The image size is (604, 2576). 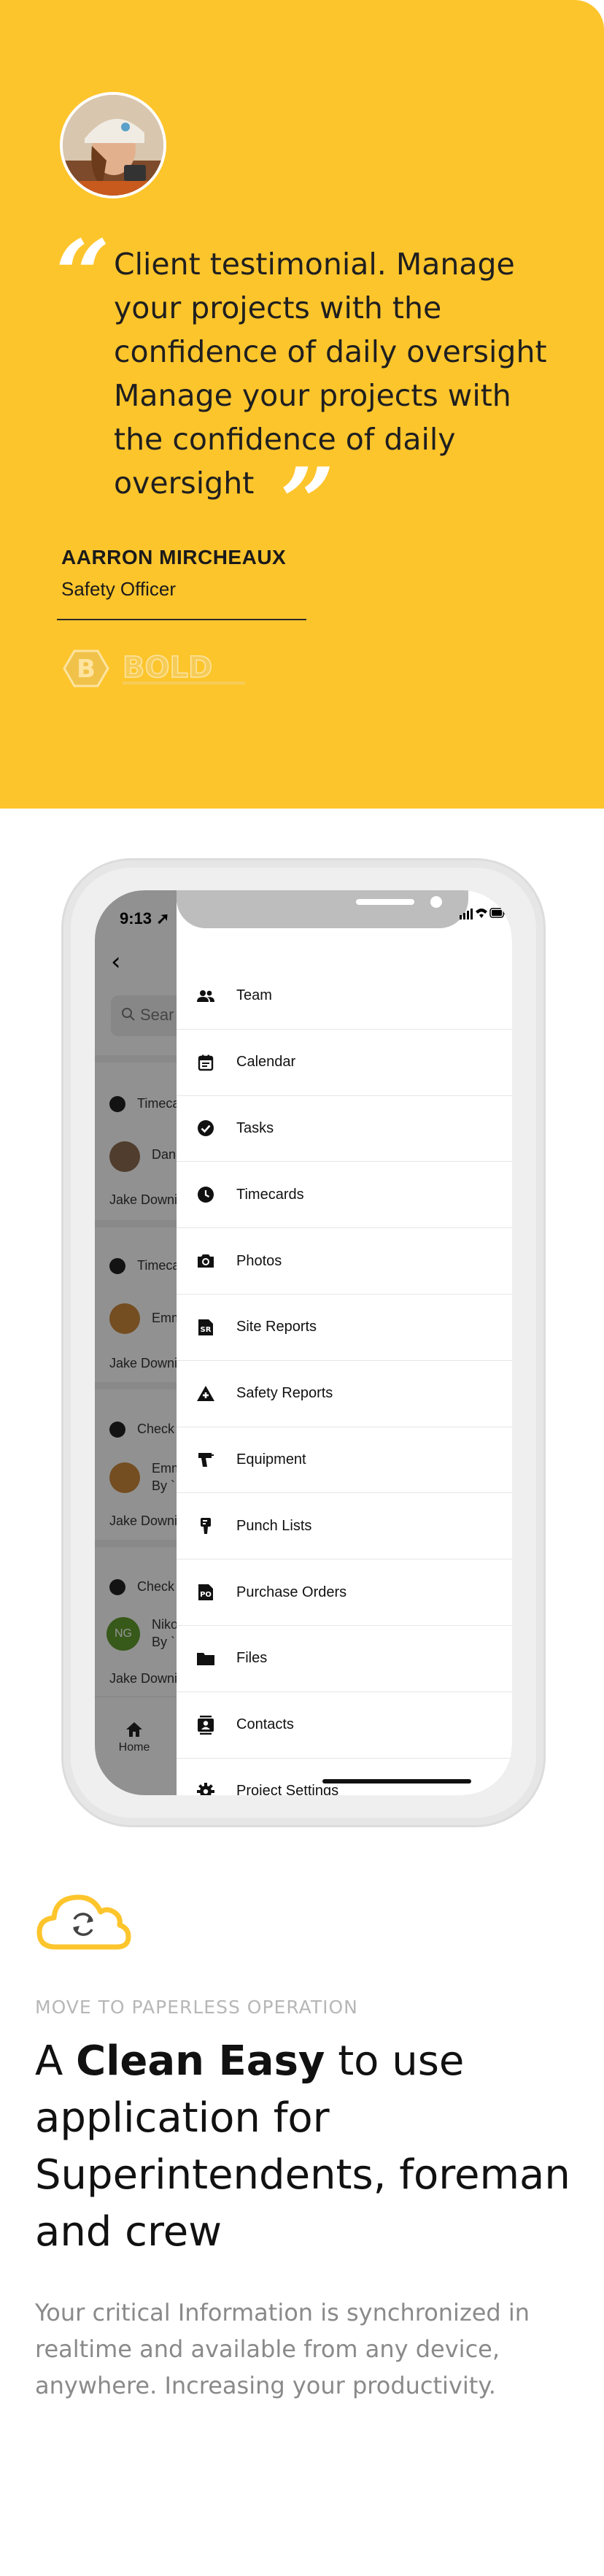 What do you see at coordinates (56, 2061) in the screenshot?
I see `headline-pre: A` at bounding box center [56, 2061].